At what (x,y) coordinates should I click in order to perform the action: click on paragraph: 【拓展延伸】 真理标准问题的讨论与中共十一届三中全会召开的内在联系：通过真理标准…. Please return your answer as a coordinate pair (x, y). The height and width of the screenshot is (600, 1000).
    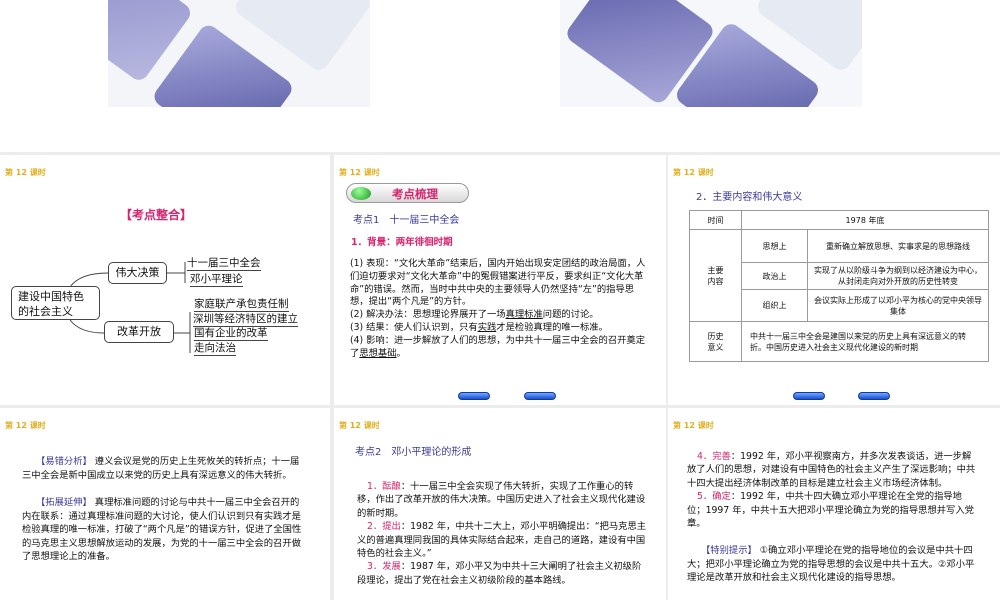
    Looking at the image, I should click on (162, 529).